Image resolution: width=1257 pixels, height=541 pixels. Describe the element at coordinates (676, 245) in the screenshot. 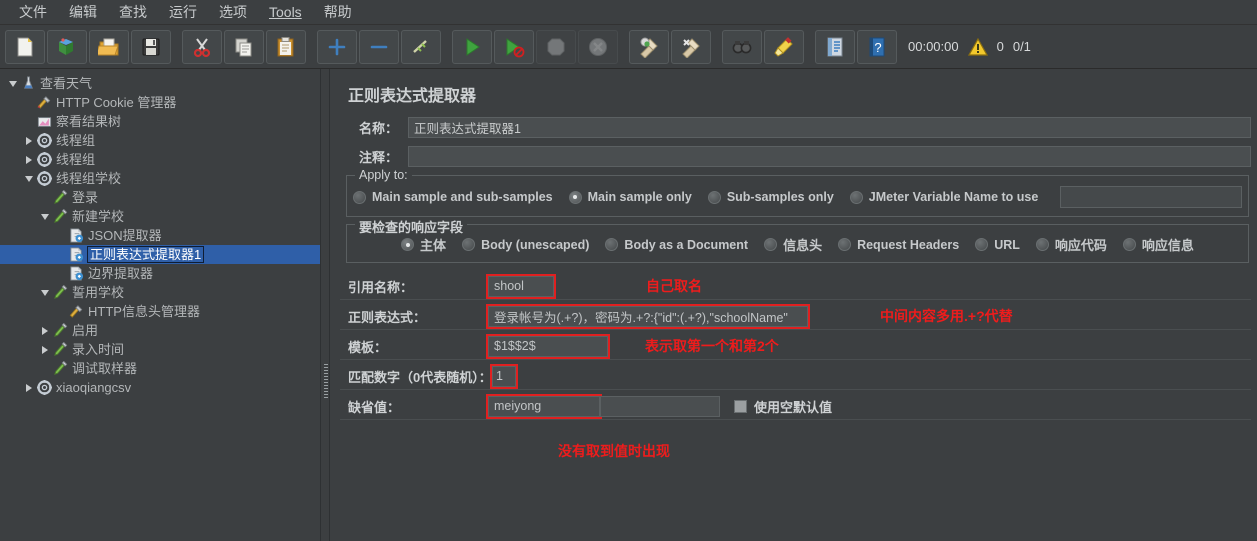

I see `radio-body-as-a-document: Body as a Document` at that location.